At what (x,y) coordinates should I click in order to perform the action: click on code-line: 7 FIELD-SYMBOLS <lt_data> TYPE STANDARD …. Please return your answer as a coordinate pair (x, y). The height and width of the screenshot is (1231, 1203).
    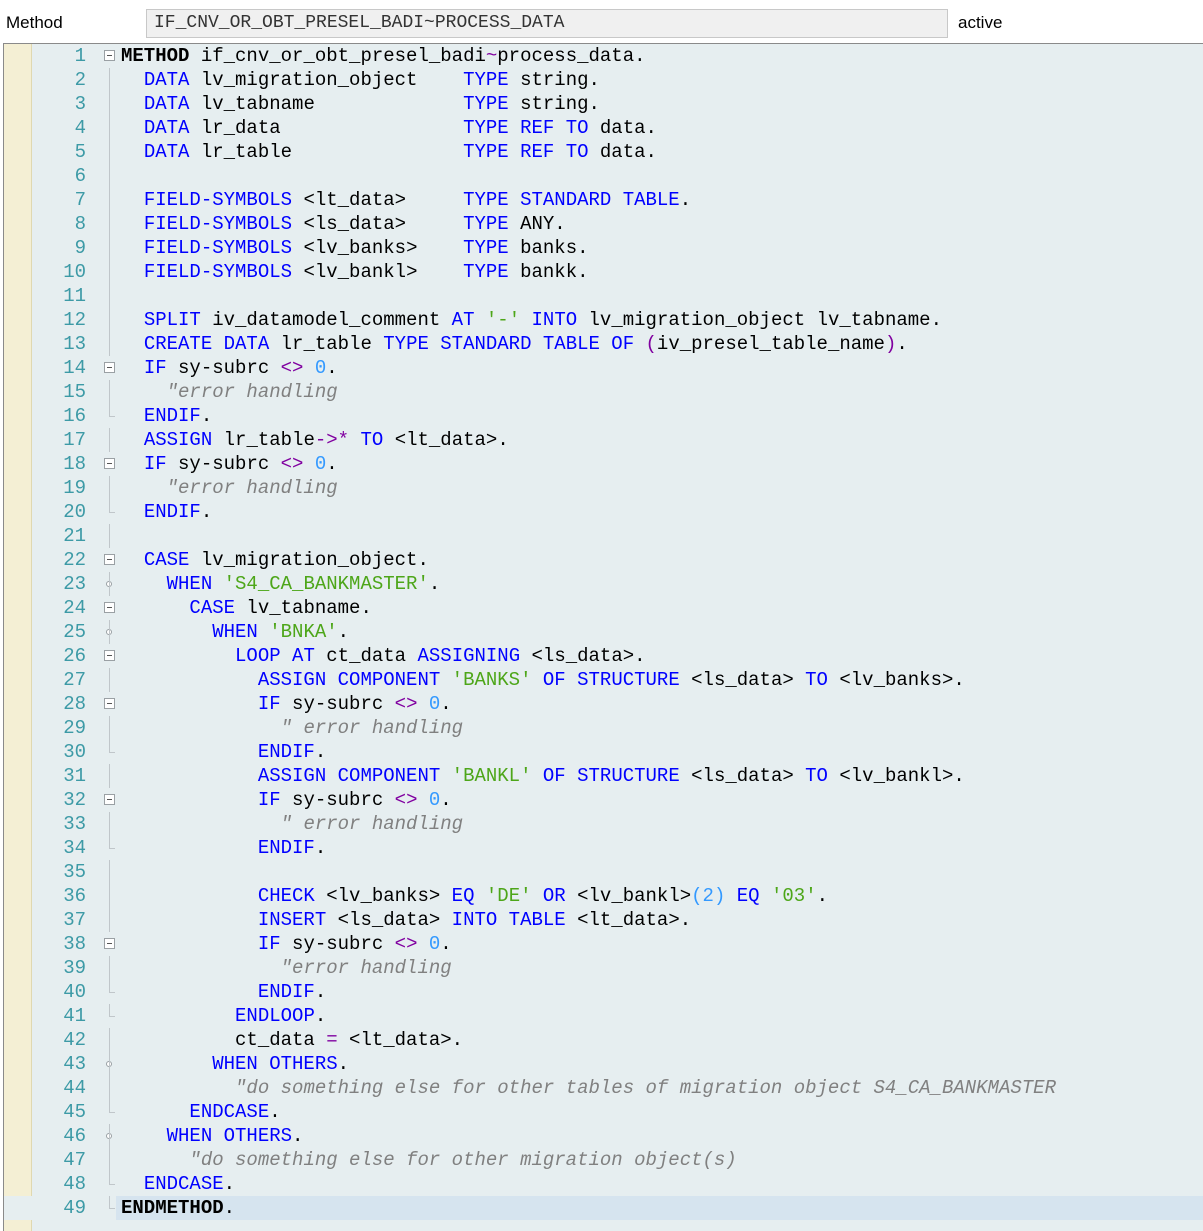
    Looking at the image, I should click on (603, 200).